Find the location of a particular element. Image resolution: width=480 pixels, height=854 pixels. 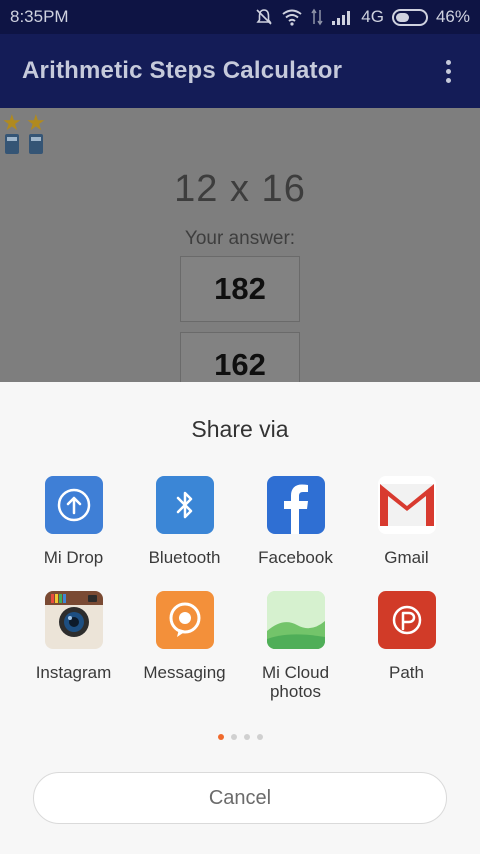

share-target-instagram: Instagram is located at coordinates (73, 646).